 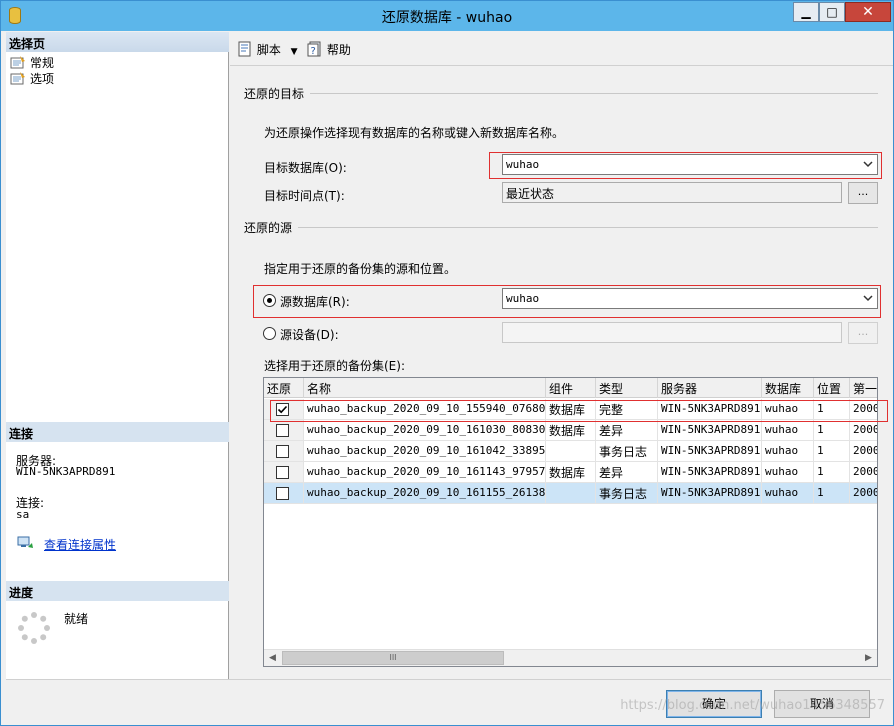 I want to click on horizontal-scrollbar: ◀ III ▶, so click(x=570, y=657).